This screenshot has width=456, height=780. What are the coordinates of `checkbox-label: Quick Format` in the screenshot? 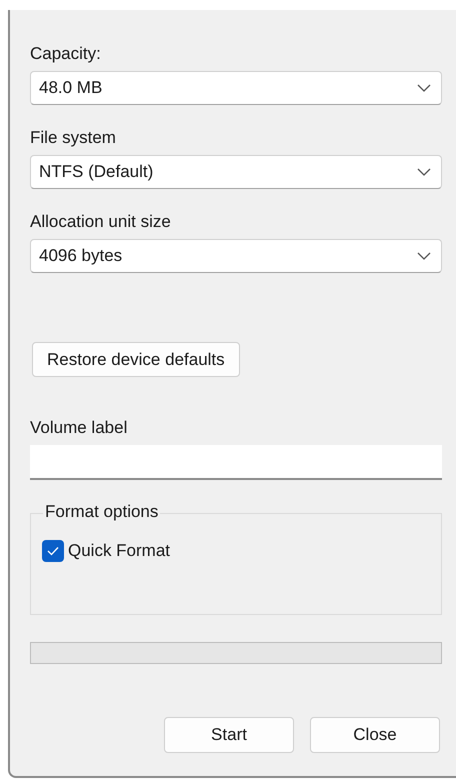 It's located at (119, 551).